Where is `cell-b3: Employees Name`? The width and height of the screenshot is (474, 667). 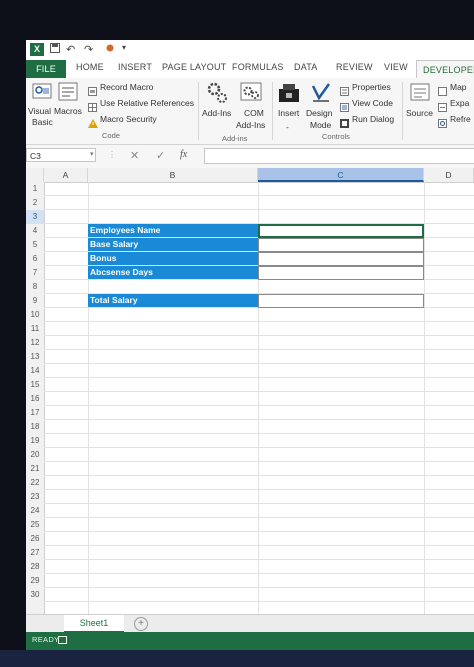
cell-b3: Employees Name is located at coordinates (173, 230).